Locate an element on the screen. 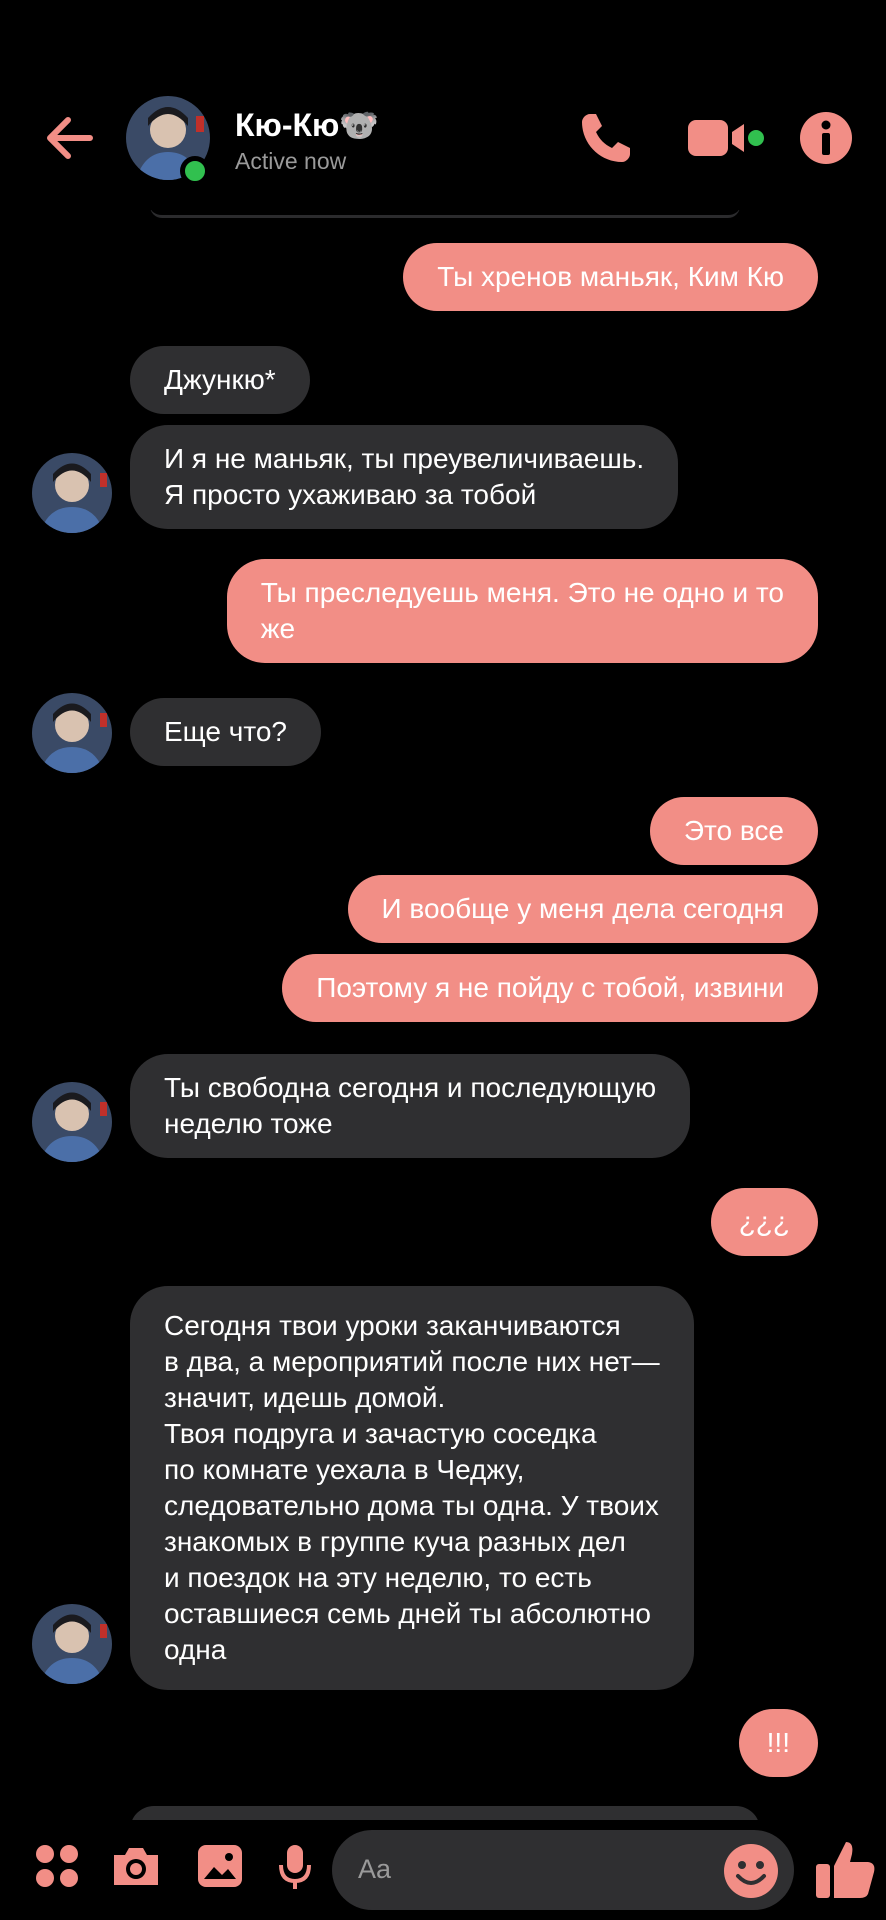  conversation-header: Кю-Кю🐨 Active now is located at coordinates (443, 105).